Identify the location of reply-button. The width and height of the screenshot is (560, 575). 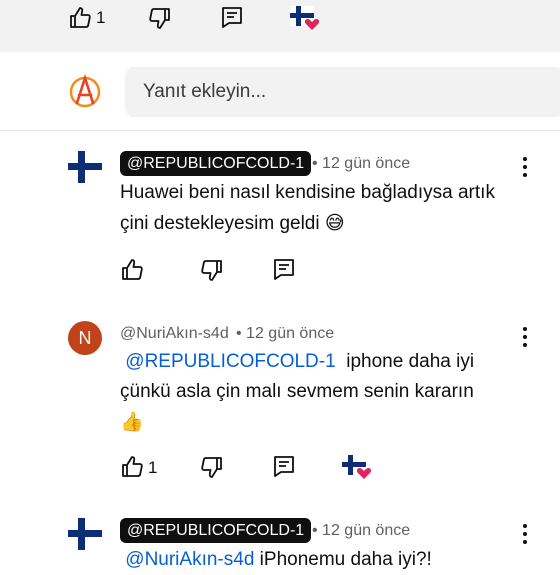
(232, 17).